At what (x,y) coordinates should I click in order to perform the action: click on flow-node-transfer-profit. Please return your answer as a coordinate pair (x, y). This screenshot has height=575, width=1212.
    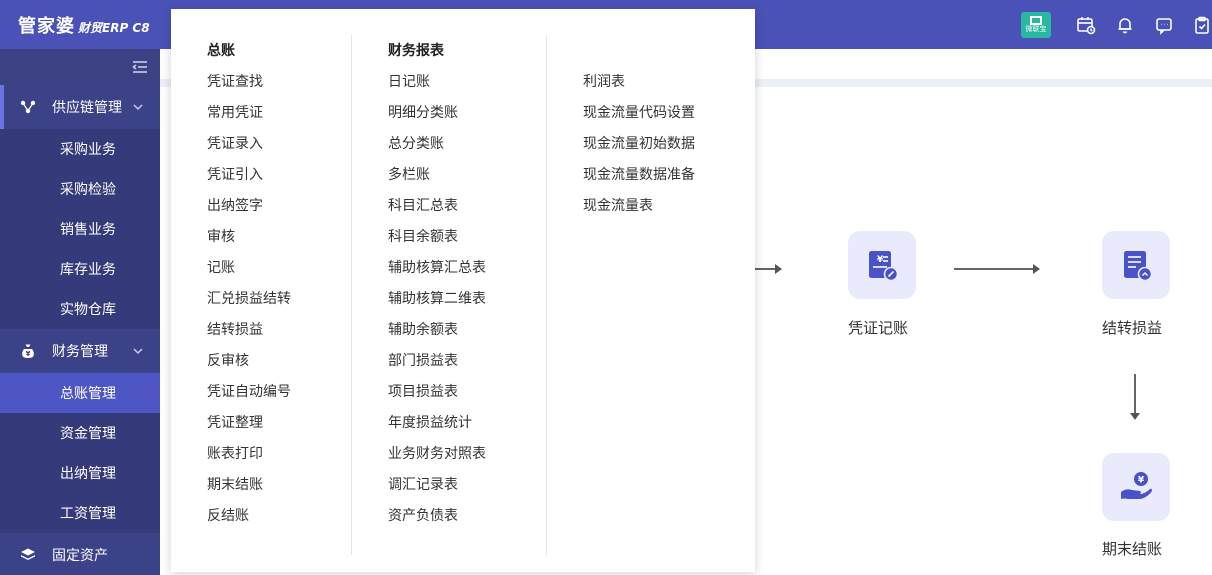
    Looking at the image, I should click on (1136, 265).